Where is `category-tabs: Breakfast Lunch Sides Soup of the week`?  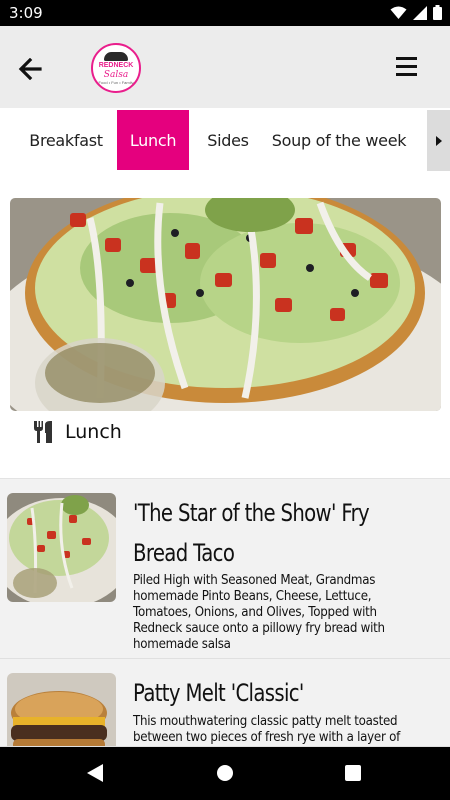
category-tabs: Breakfast Lunch Sides Soup of the week is located at coordinates (225, 140).